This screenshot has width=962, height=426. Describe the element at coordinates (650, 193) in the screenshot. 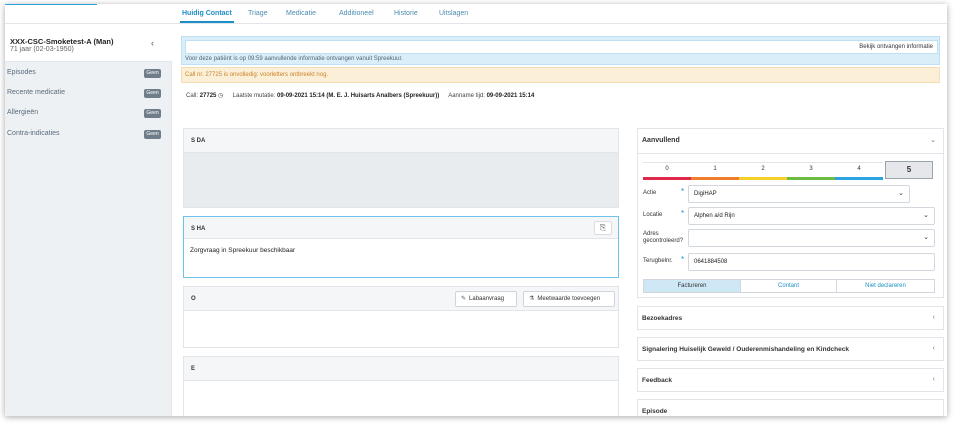

I see `actie-label: Actie` at that location.